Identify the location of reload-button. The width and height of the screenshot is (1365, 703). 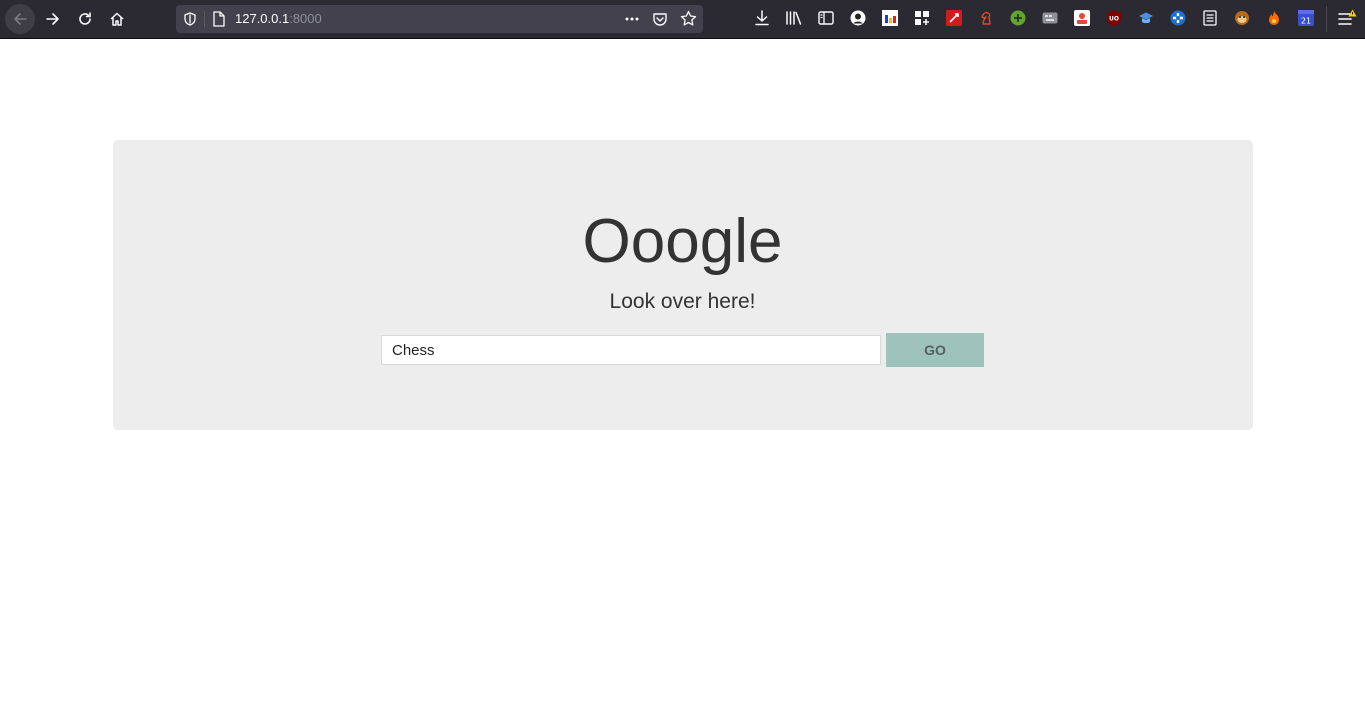
(85, 19).